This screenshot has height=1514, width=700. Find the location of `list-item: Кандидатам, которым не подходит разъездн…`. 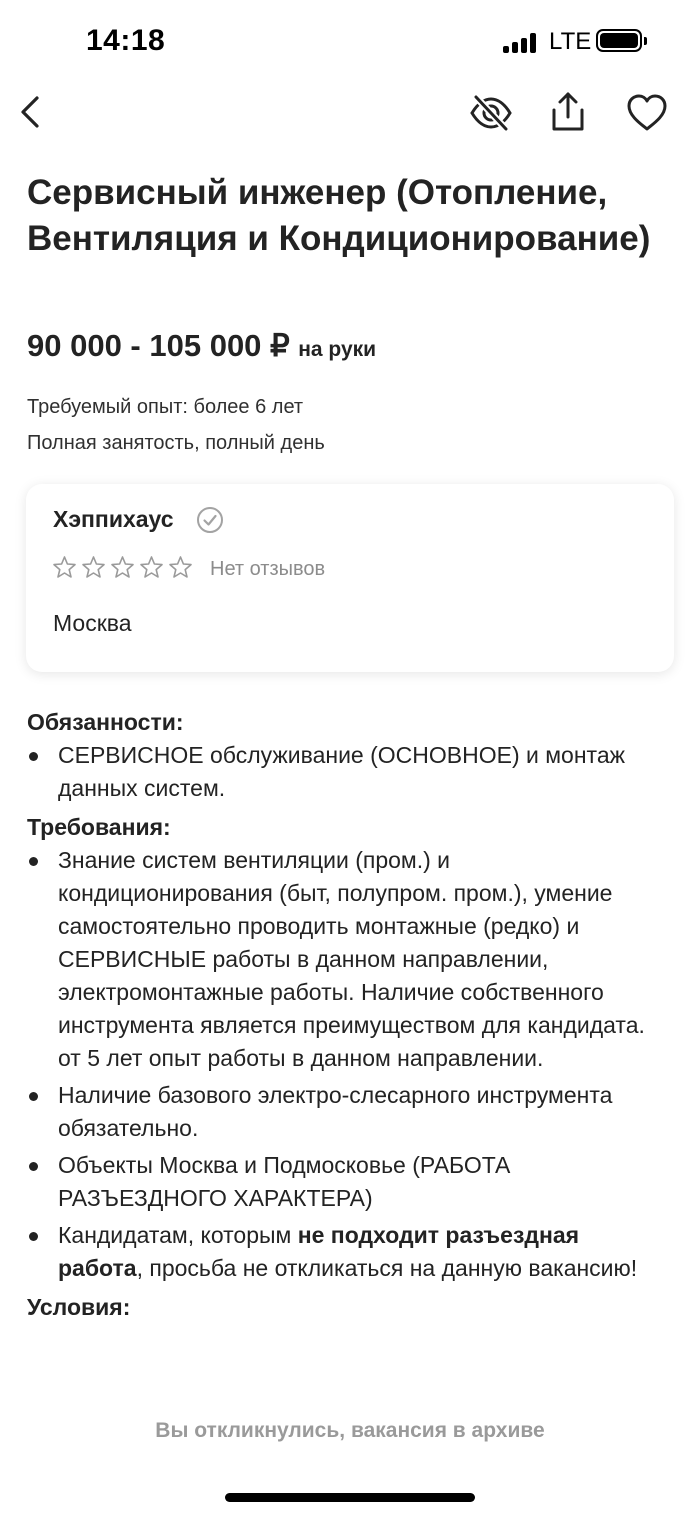

list-item: Кандидатам, которым не подходит разъездн… is located at coordinates (342, 1252).